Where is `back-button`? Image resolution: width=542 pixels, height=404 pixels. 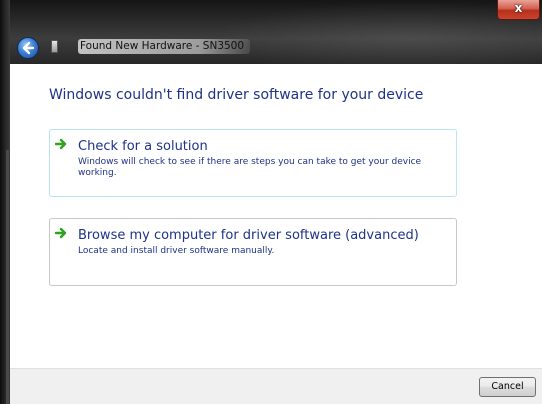
back-button is located at coordinates (28, 48).